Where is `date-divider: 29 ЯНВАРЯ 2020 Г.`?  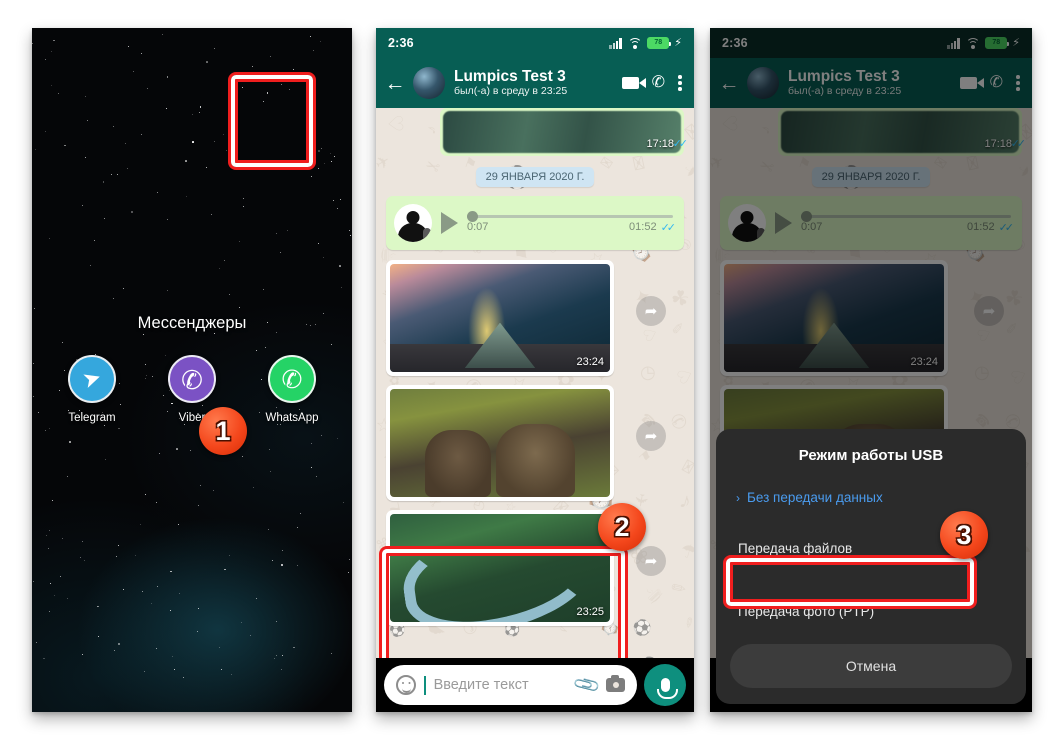
date-divider: 29 ЯНВАРЯ 2020 Г. is located at coordinates (535, 177).